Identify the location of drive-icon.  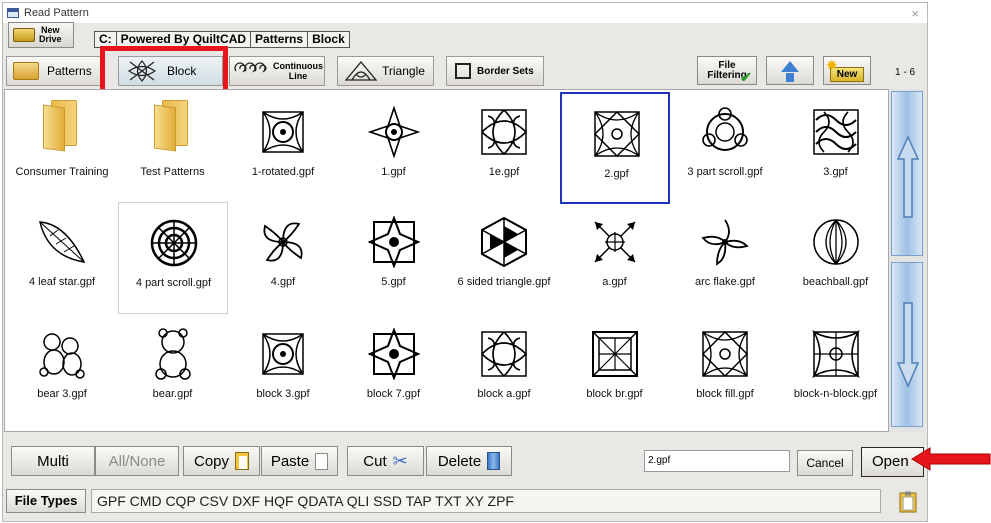
(24, 35).